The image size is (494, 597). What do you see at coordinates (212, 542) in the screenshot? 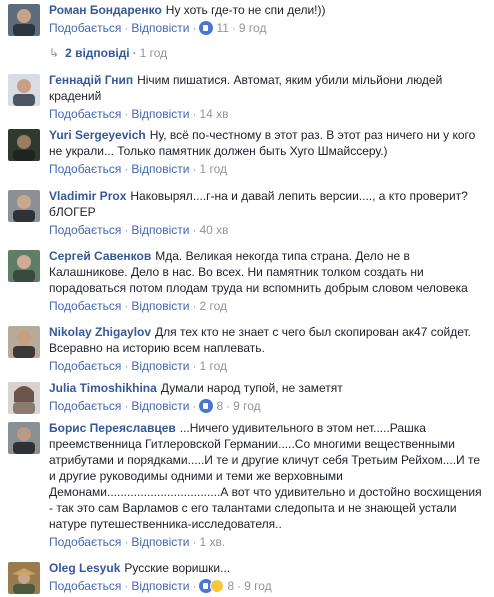
I see `timestamp: 1 хв.` at bounding box center [212, 542].